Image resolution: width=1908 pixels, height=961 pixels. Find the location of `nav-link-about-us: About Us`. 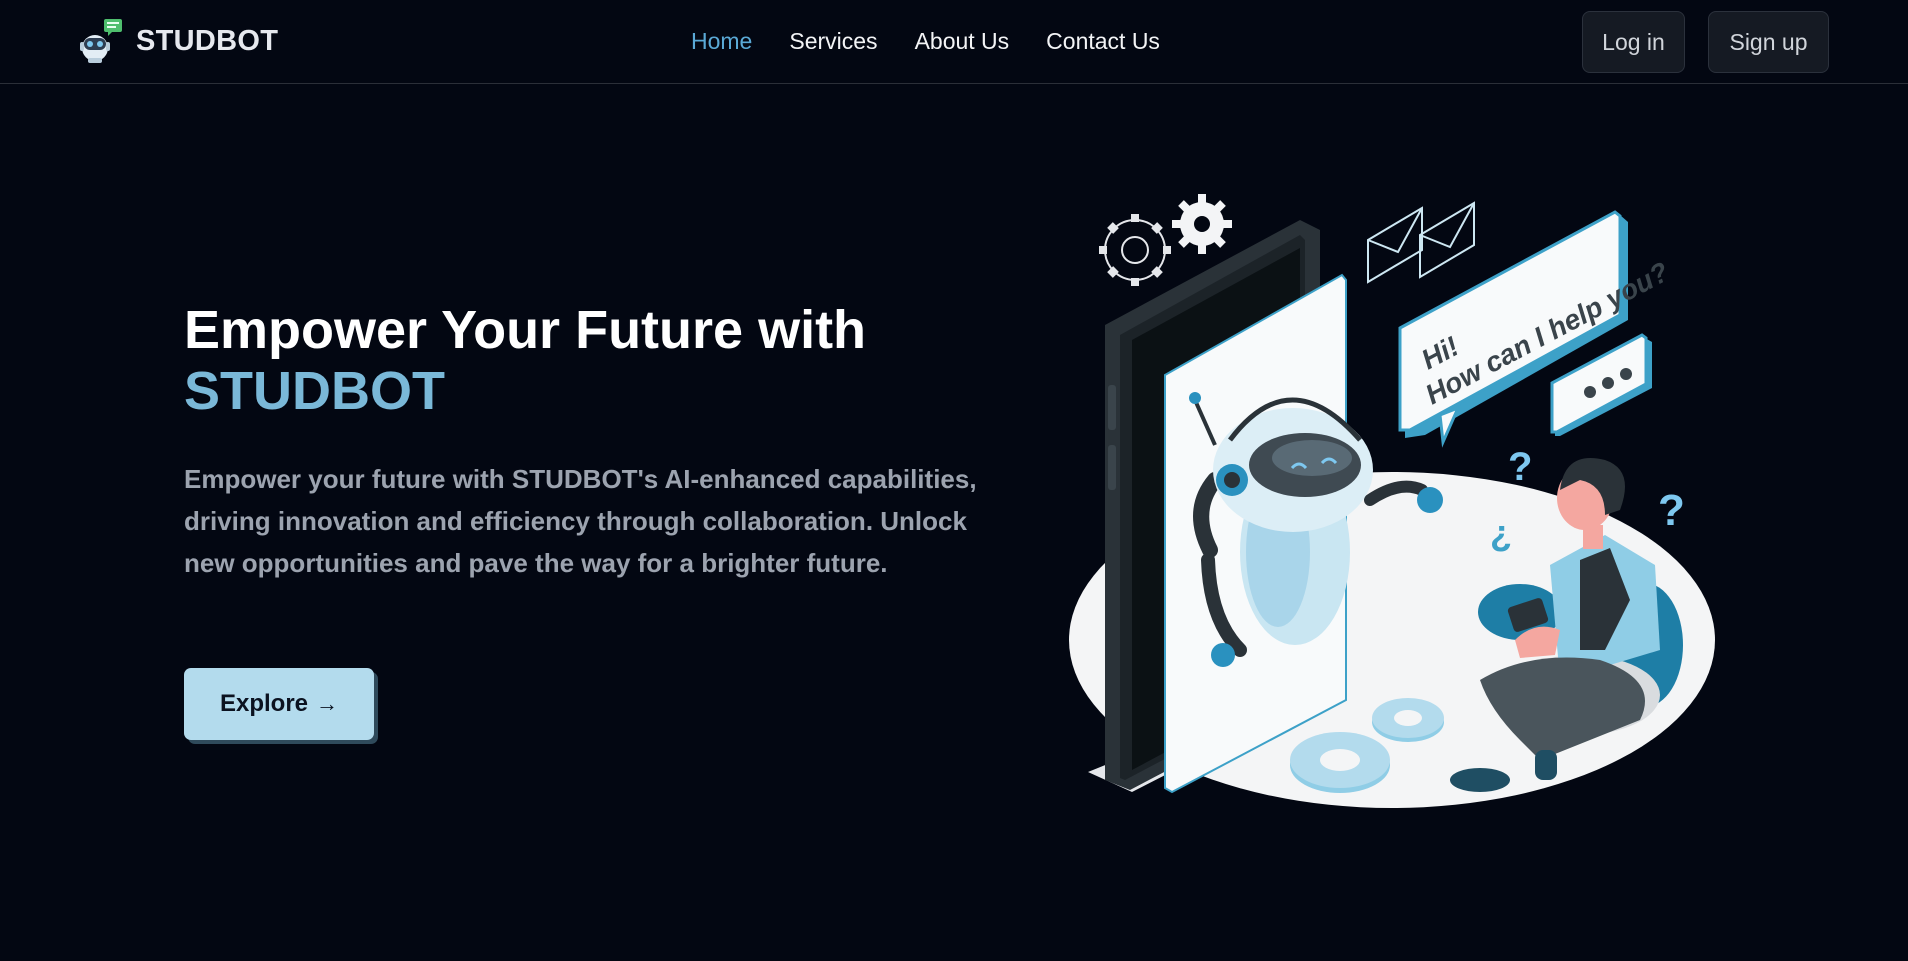

nav-link-about-us: About Us is located at coordinates (962, 41).